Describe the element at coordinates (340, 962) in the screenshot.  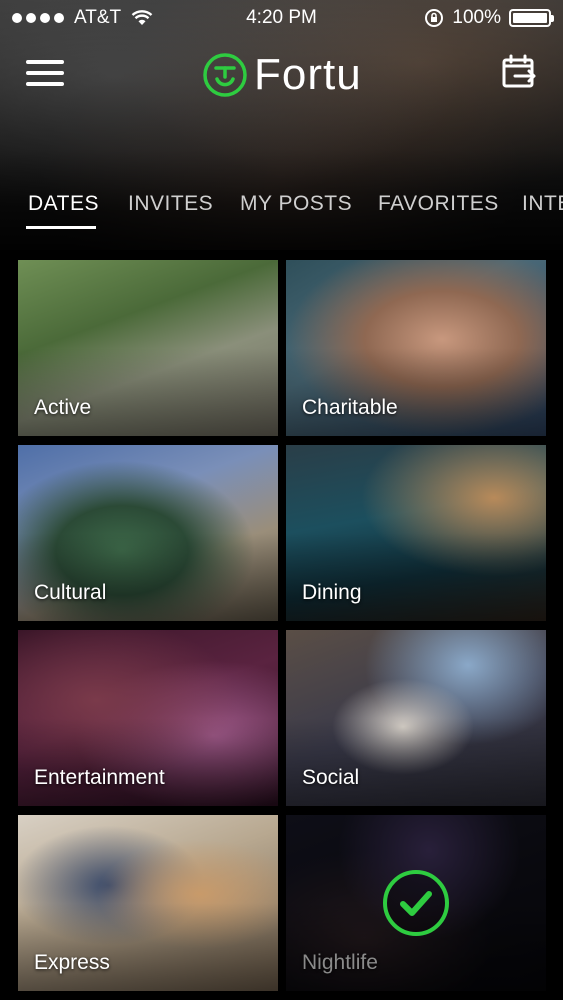
I see `category-label: Nightlife` at that location.